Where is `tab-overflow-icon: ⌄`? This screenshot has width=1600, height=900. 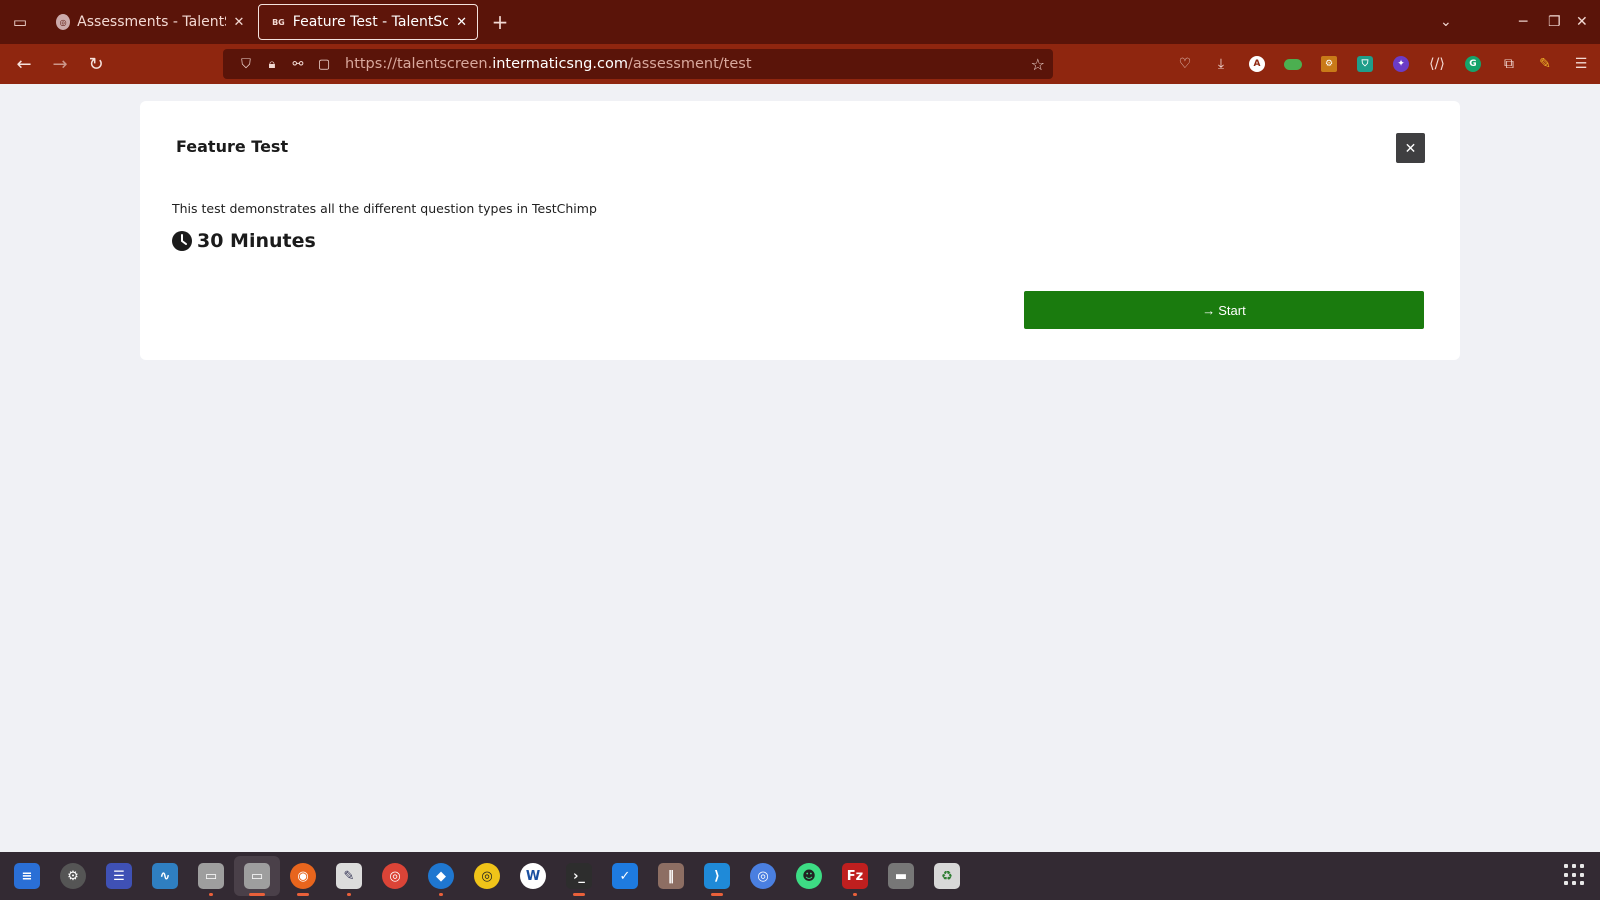
tab-overflow-icon: ⌄ is located at coordinates (1446, 22).